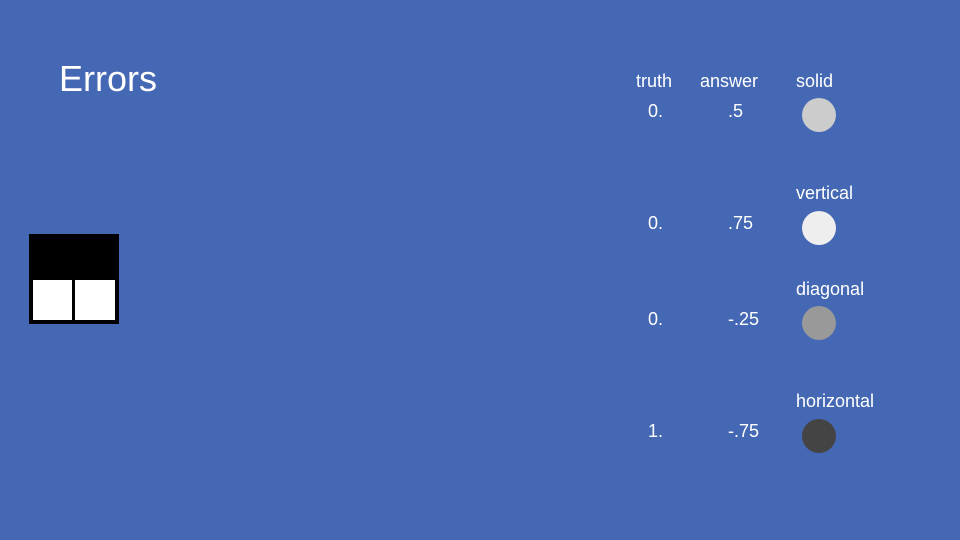 The image size is (960, 540). What do you see at coordinates (656, 223) in the screenshot?
I see `truth-value-vertical: 0.` at bounding box center [656, 223].